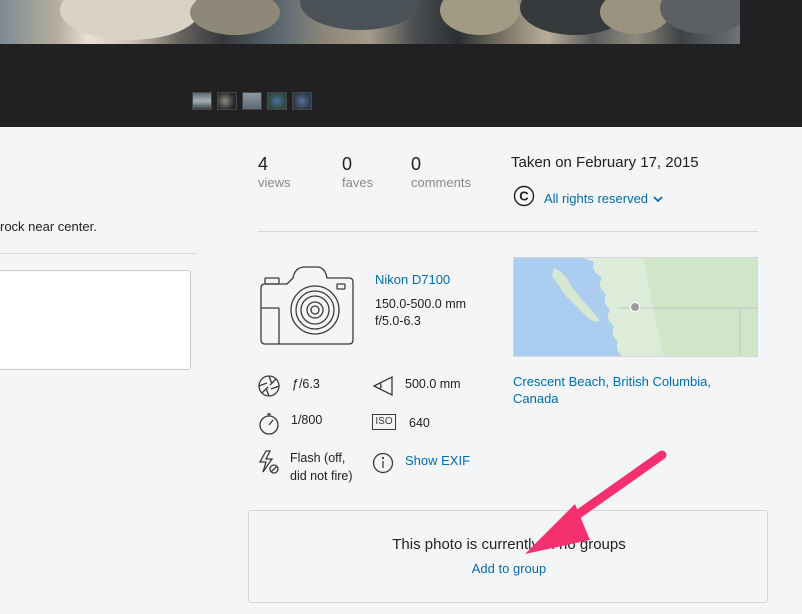  What do you see at coordinates (421, 304) in the screenshot?
I see `lens-focal: 150.0-500.0 mm` at bounding box center [421, 304].